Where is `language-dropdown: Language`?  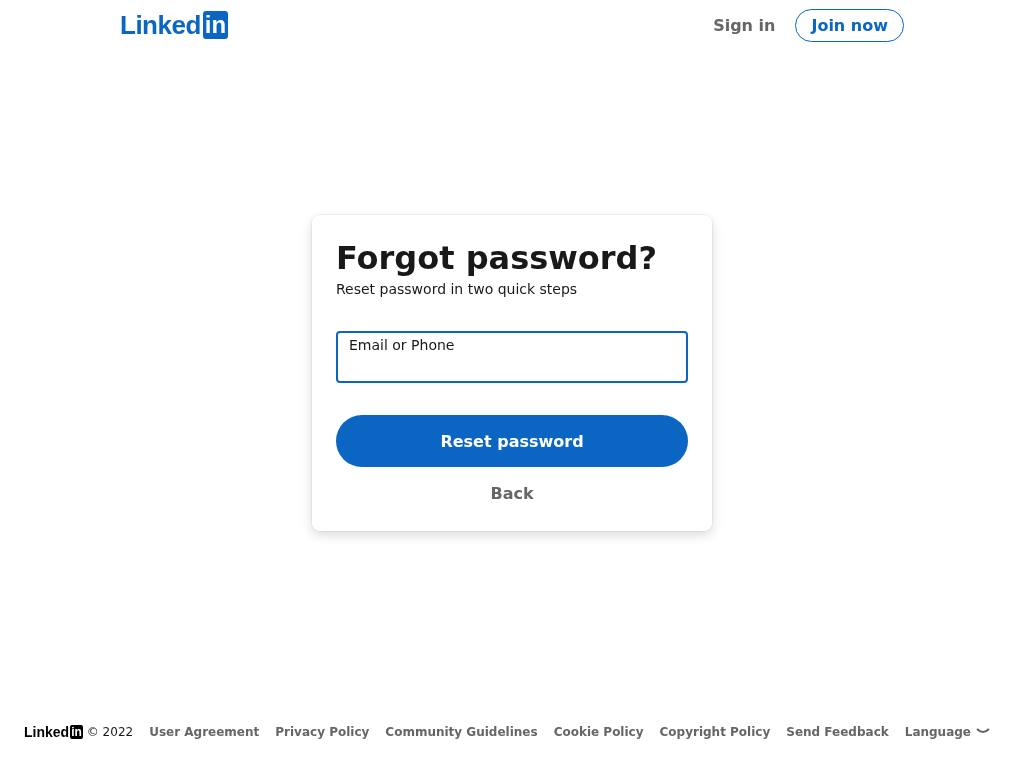
language-dropdown: Language is located at coordinates (947, 732).